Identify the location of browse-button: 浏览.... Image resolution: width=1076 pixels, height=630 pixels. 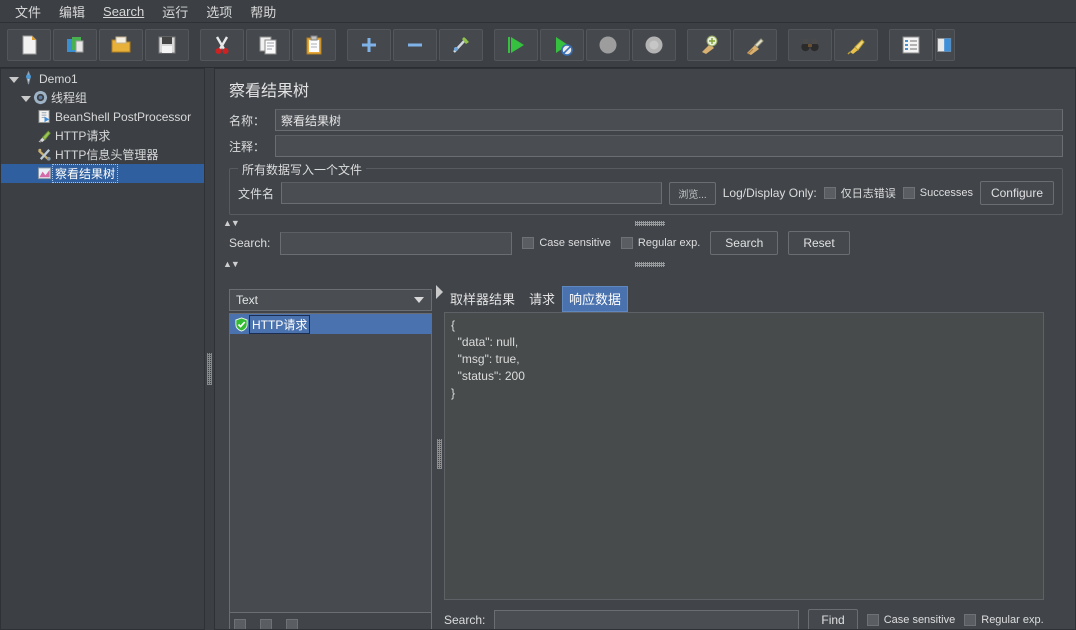
(692, 193).